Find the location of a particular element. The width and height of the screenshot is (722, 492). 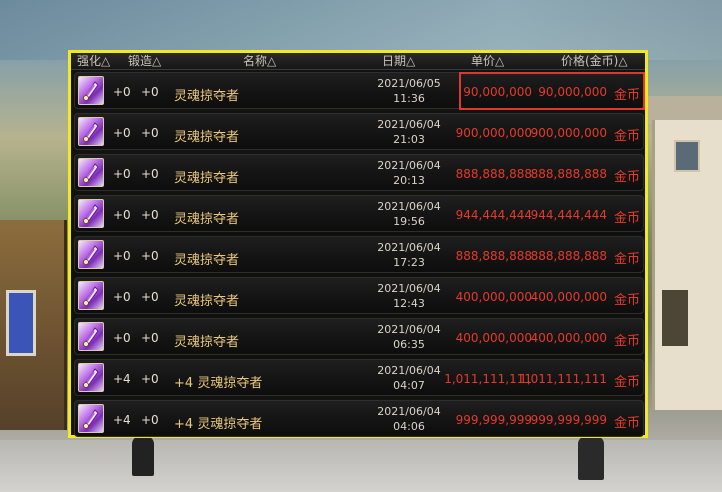

trade-time: 12:43 is located at coordinates (409, 303).